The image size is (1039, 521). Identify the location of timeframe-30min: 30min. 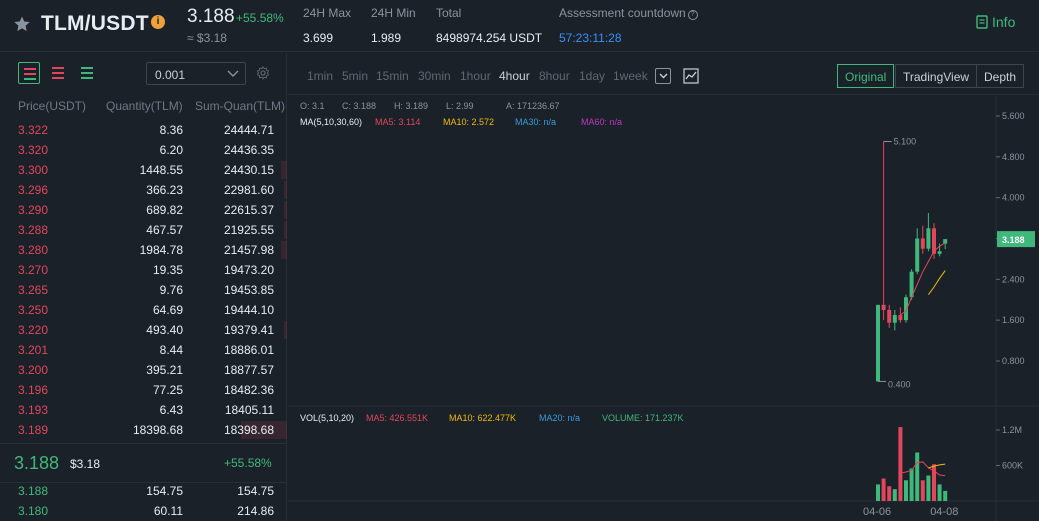
(434, 76).